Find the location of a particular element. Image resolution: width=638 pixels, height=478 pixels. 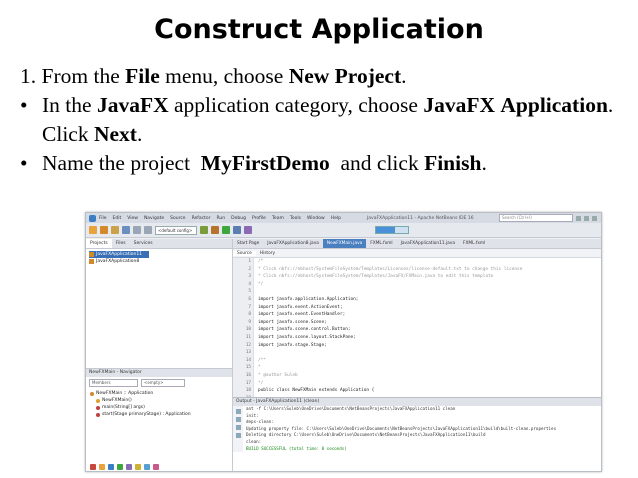

line-number: 11 is located at coordinates (248, 337).